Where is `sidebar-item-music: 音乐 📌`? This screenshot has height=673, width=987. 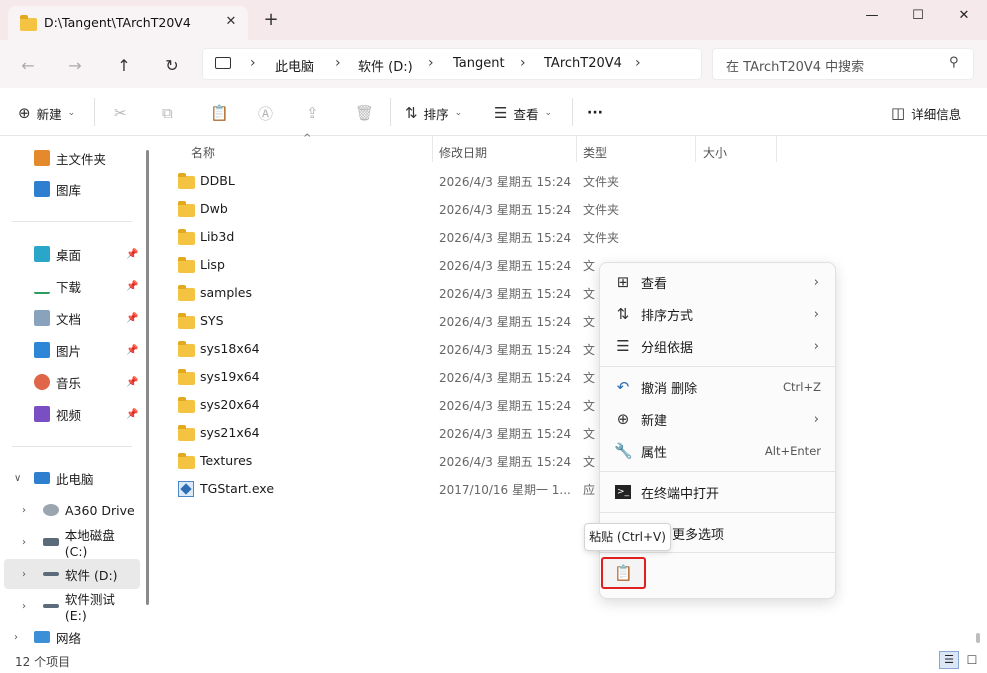
sidebar-item-music: 音乐 📌 is located at coordinates (70, 382).